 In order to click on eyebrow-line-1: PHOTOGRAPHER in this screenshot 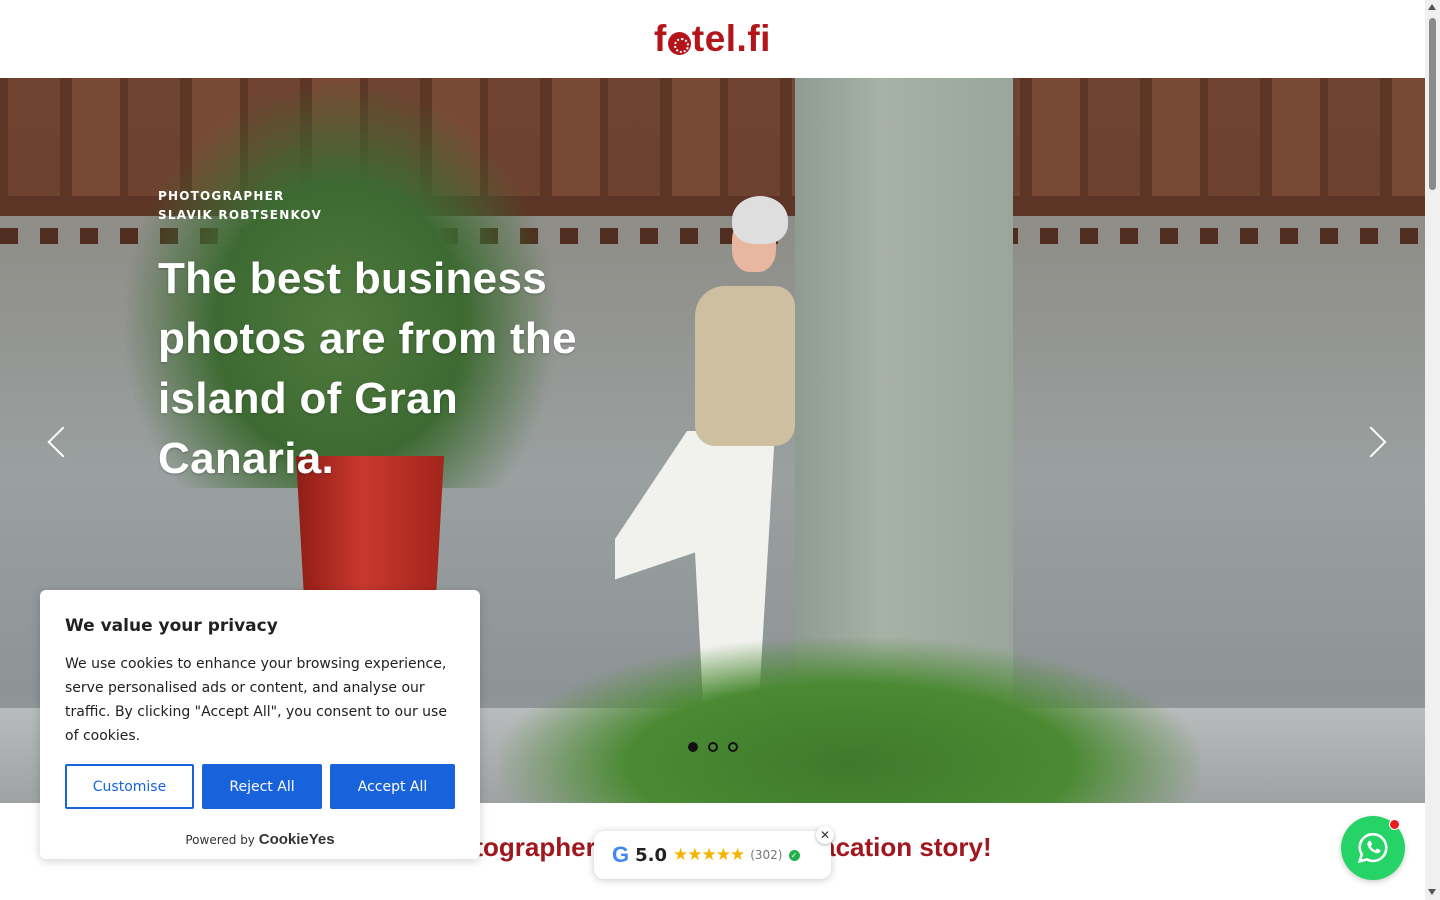, I will do `click(221, 196)`.